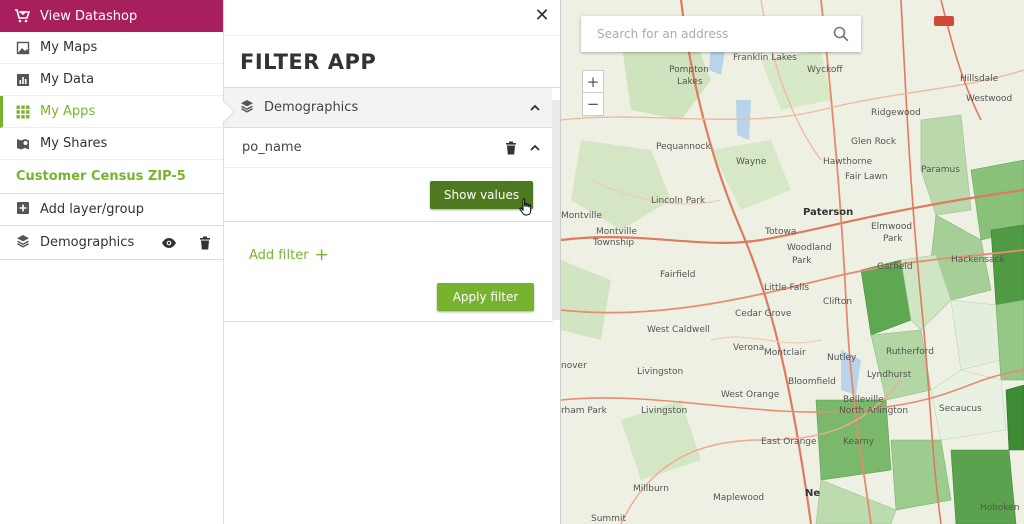 Image resolution: width=1024 pixels, height=524 pixels. Describe the element at coordinates (92, 209) in the screenshot. I see `add-layer-group-label: Add layer/group` at that location.